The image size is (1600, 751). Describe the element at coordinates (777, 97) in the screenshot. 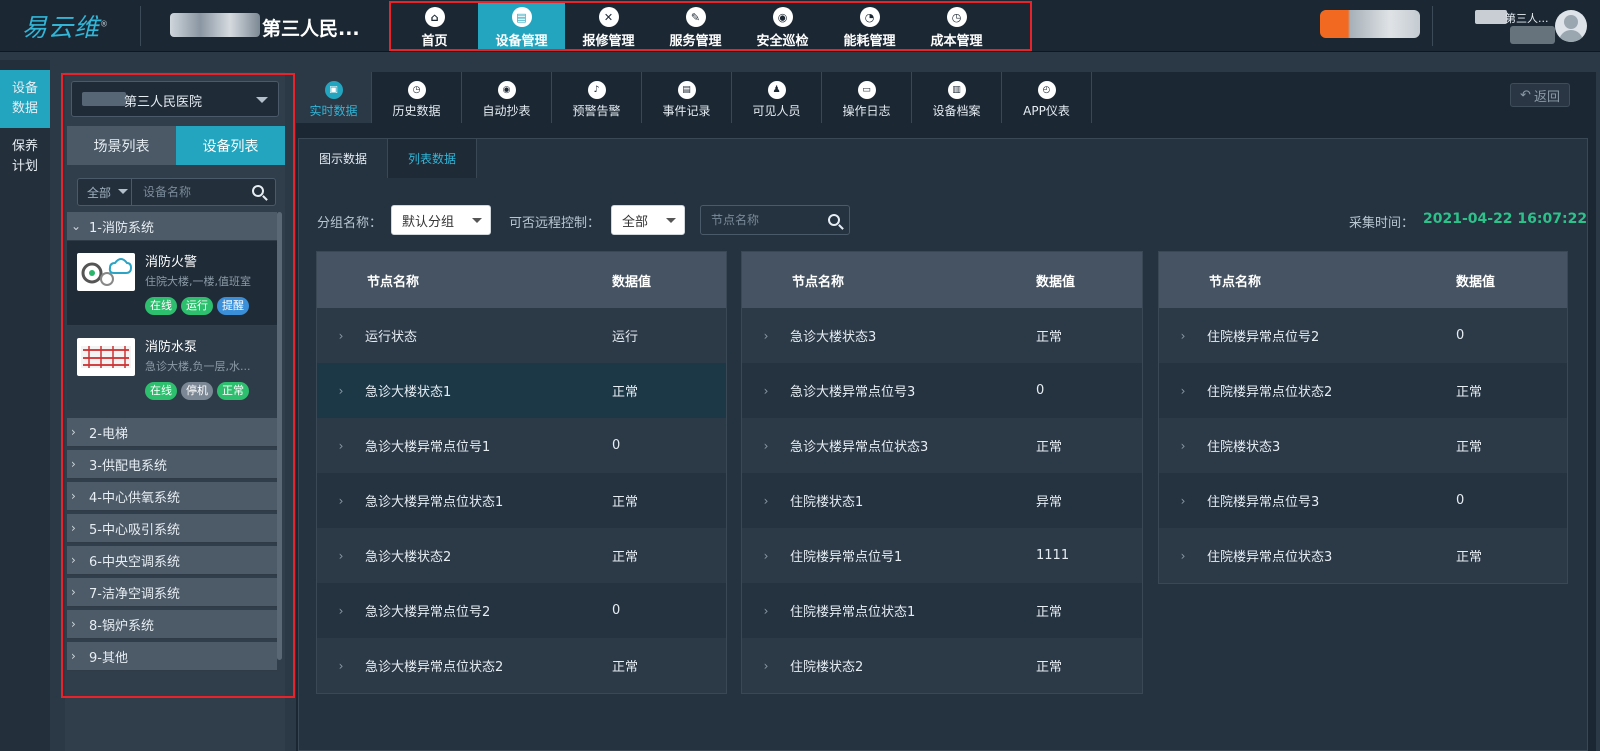

I see `subtab-5: ♟ 可见人员` at that location.